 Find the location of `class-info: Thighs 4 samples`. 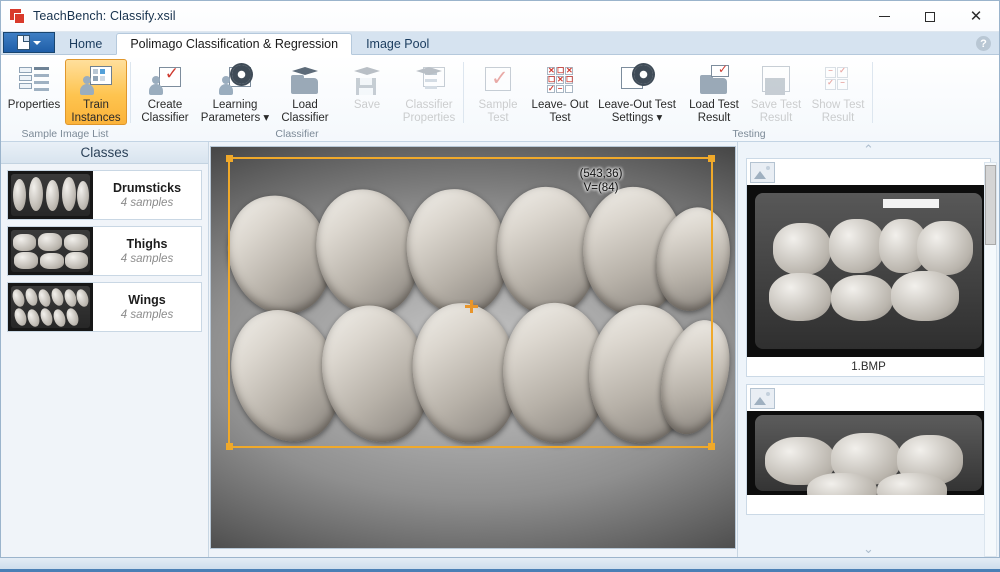

class-info: Thighs 4 samples is located at coordinates (147, 251).